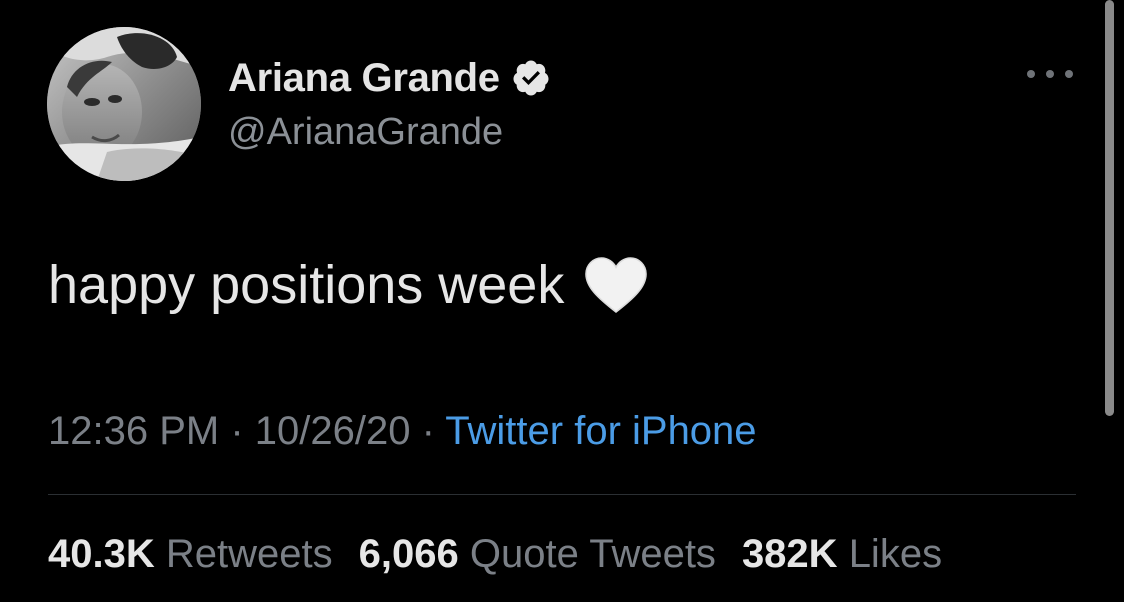  I want to click on retweets-count: 40.3K, so click(101, 554).